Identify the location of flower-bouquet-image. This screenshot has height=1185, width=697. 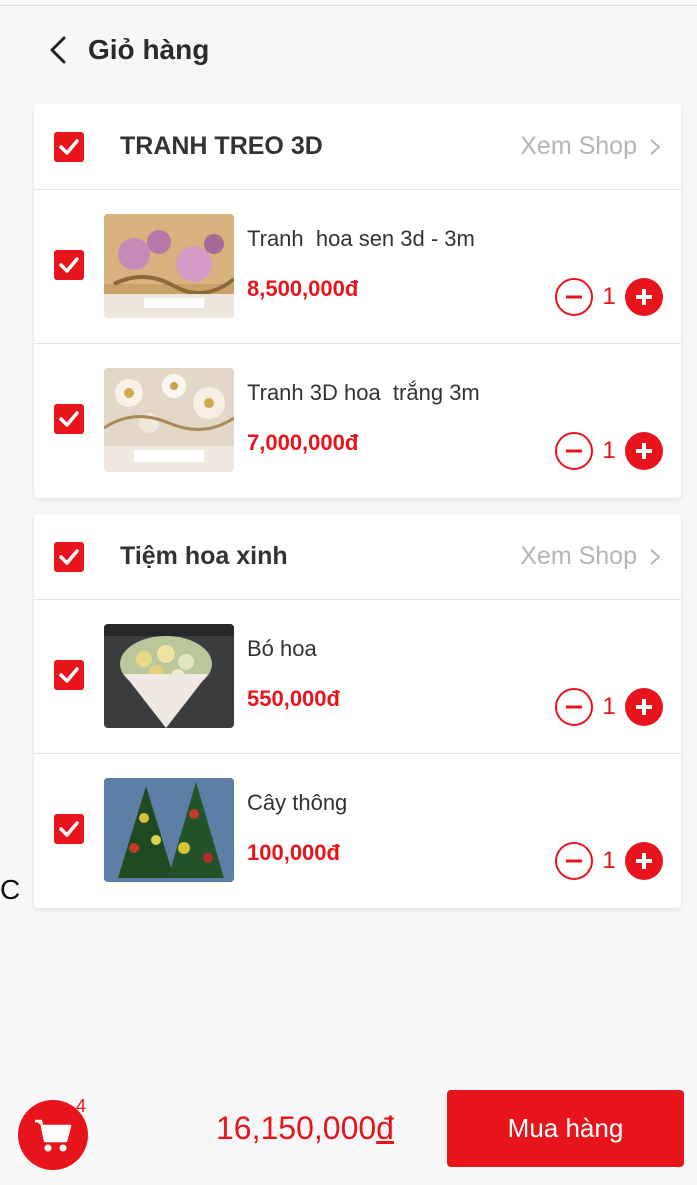
(169, 676).